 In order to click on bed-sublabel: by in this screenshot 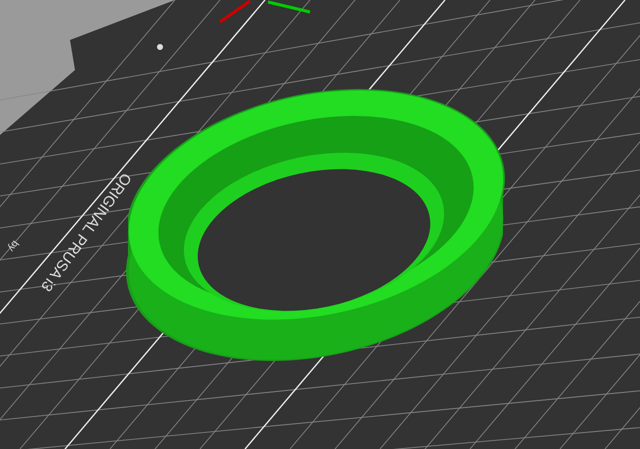, I will do `click(12, 246)`.